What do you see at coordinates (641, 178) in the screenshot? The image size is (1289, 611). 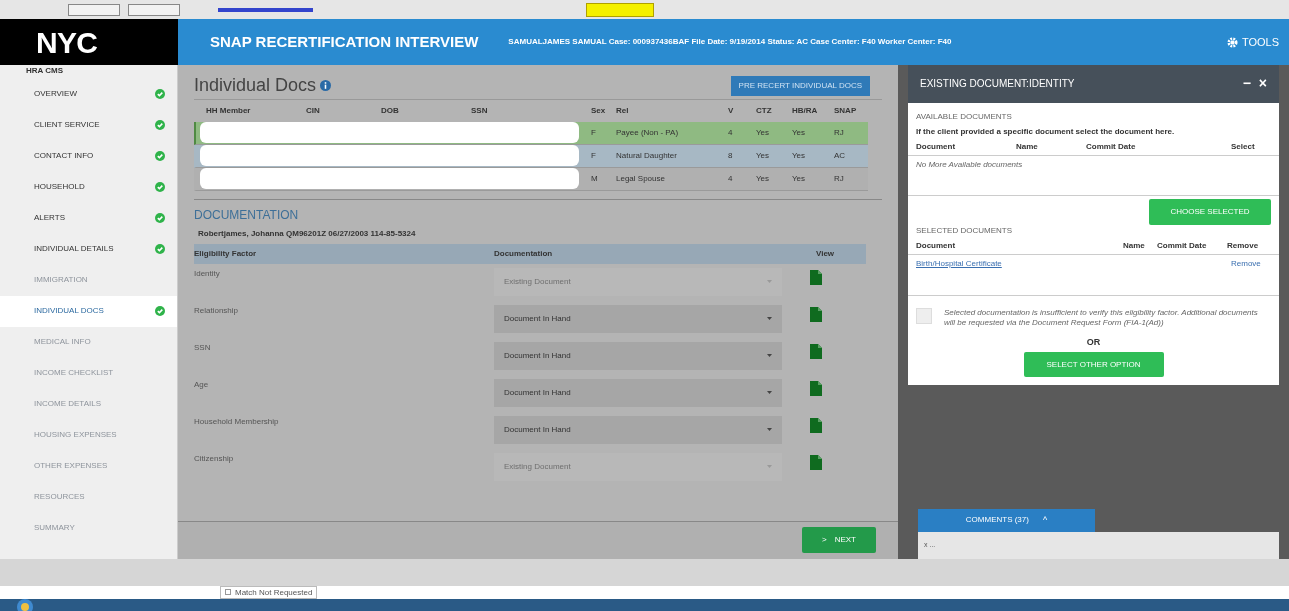 I see `table-cell-text: Legal Spouse` at bounding box center [641, 178].